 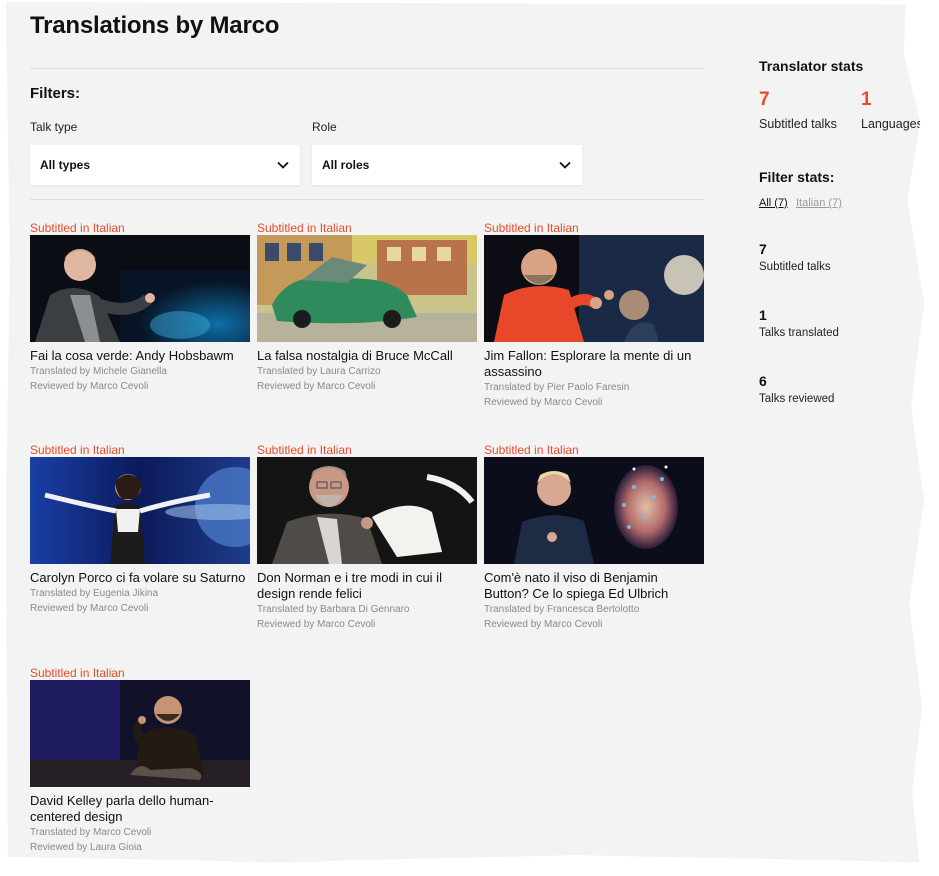 I want to click on page-title: Translations by Marco, so click(x=155, y=25).